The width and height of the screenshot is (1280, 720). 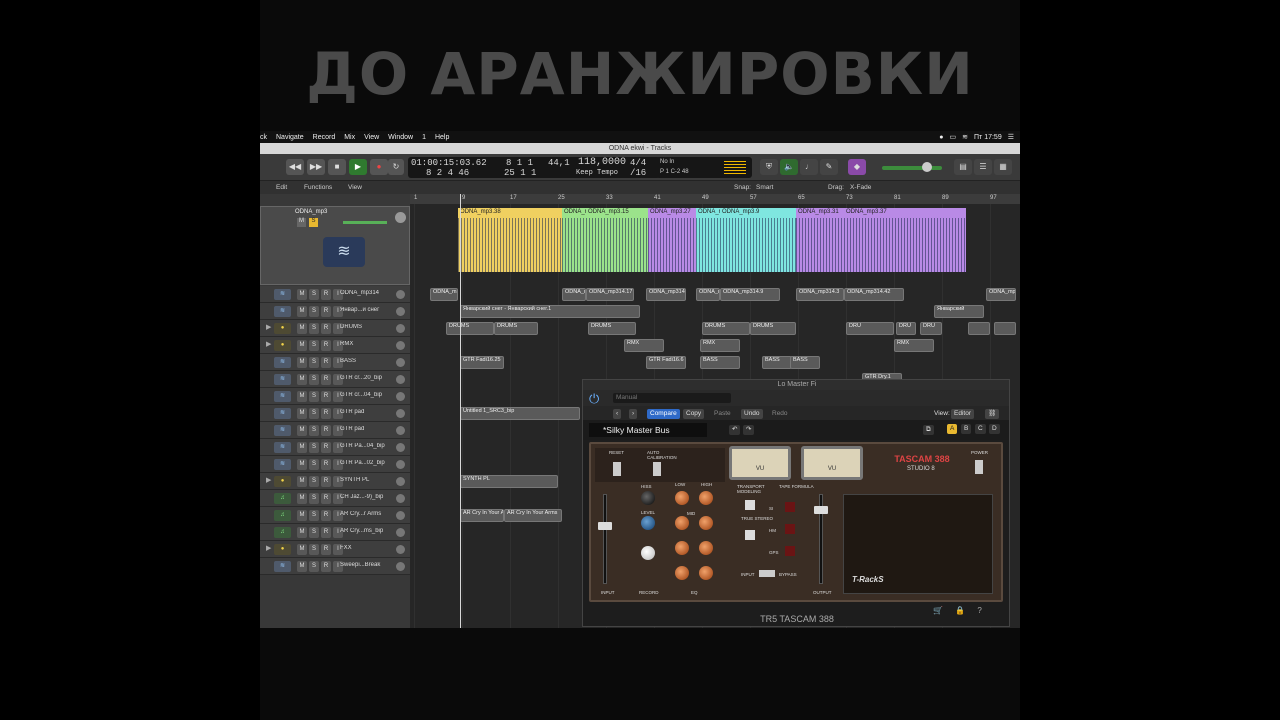 I want to click on snap-select: Smart, so click(x=764, y=187).